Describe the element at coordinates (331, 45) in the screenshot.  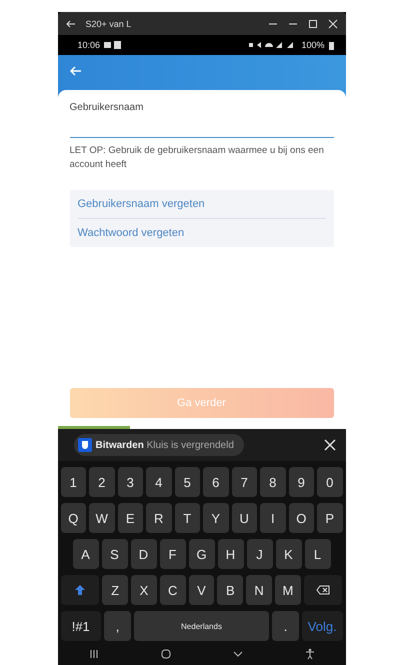
I see `battery-icon` at that location.